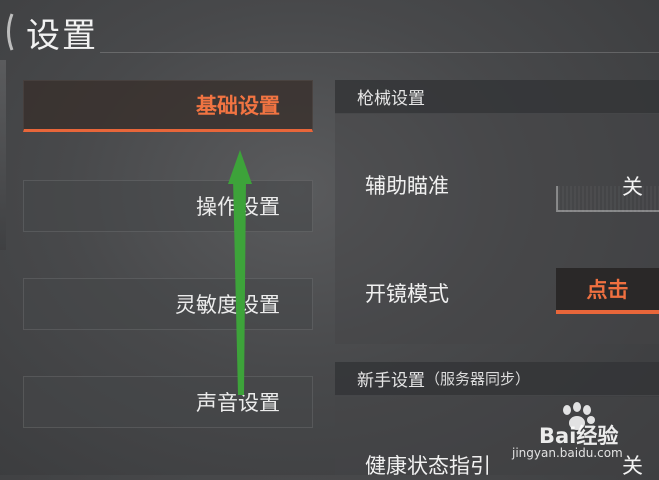 Image resolution: width=659 pixels, height=480 pixels. I want to click on scope-mode-click-button: 点击, so click(607, 291).